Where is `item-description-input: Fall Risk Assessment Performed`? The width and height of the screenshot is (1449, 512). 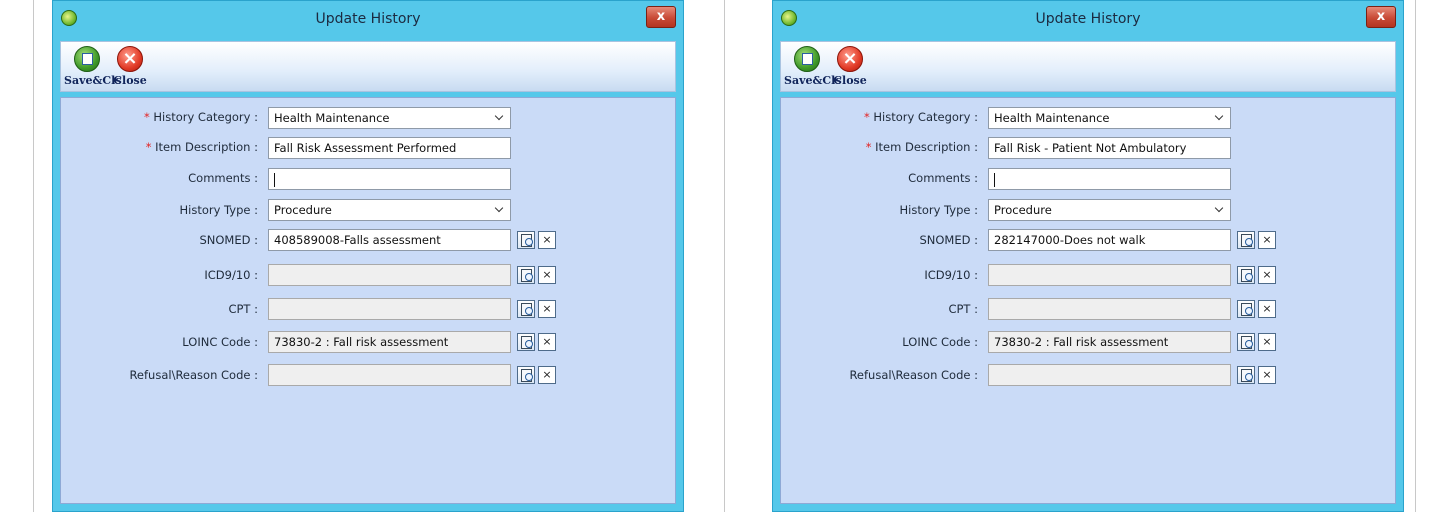 item-description-input: Fall Risk Assessment Performed is located at coordinates (389, 148).